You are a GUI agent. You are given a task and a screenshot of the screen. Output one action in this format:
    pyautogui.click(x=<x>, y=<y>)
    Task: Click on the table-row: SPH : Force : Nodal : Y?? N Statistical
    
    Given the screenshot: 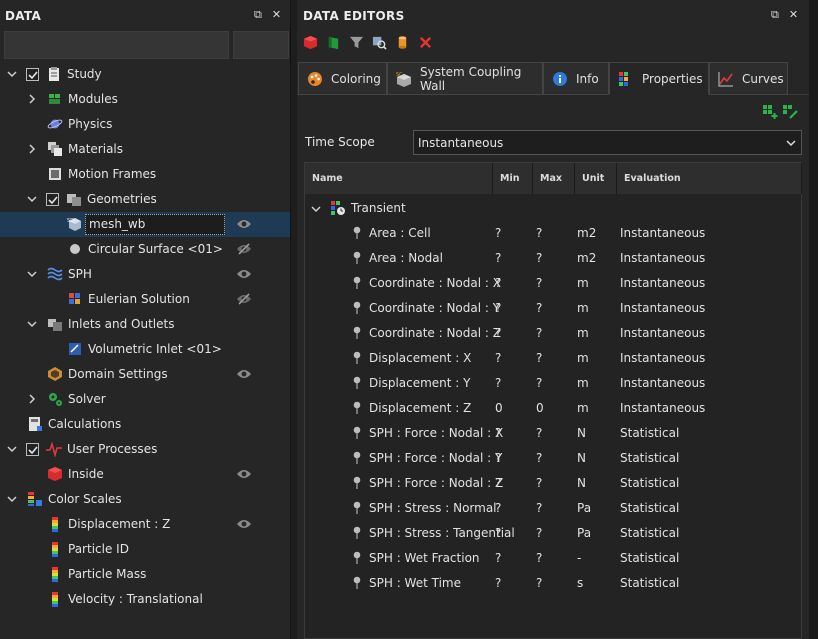 What is the action you would take?
    pyautogui.click(x=553, y=458)
    